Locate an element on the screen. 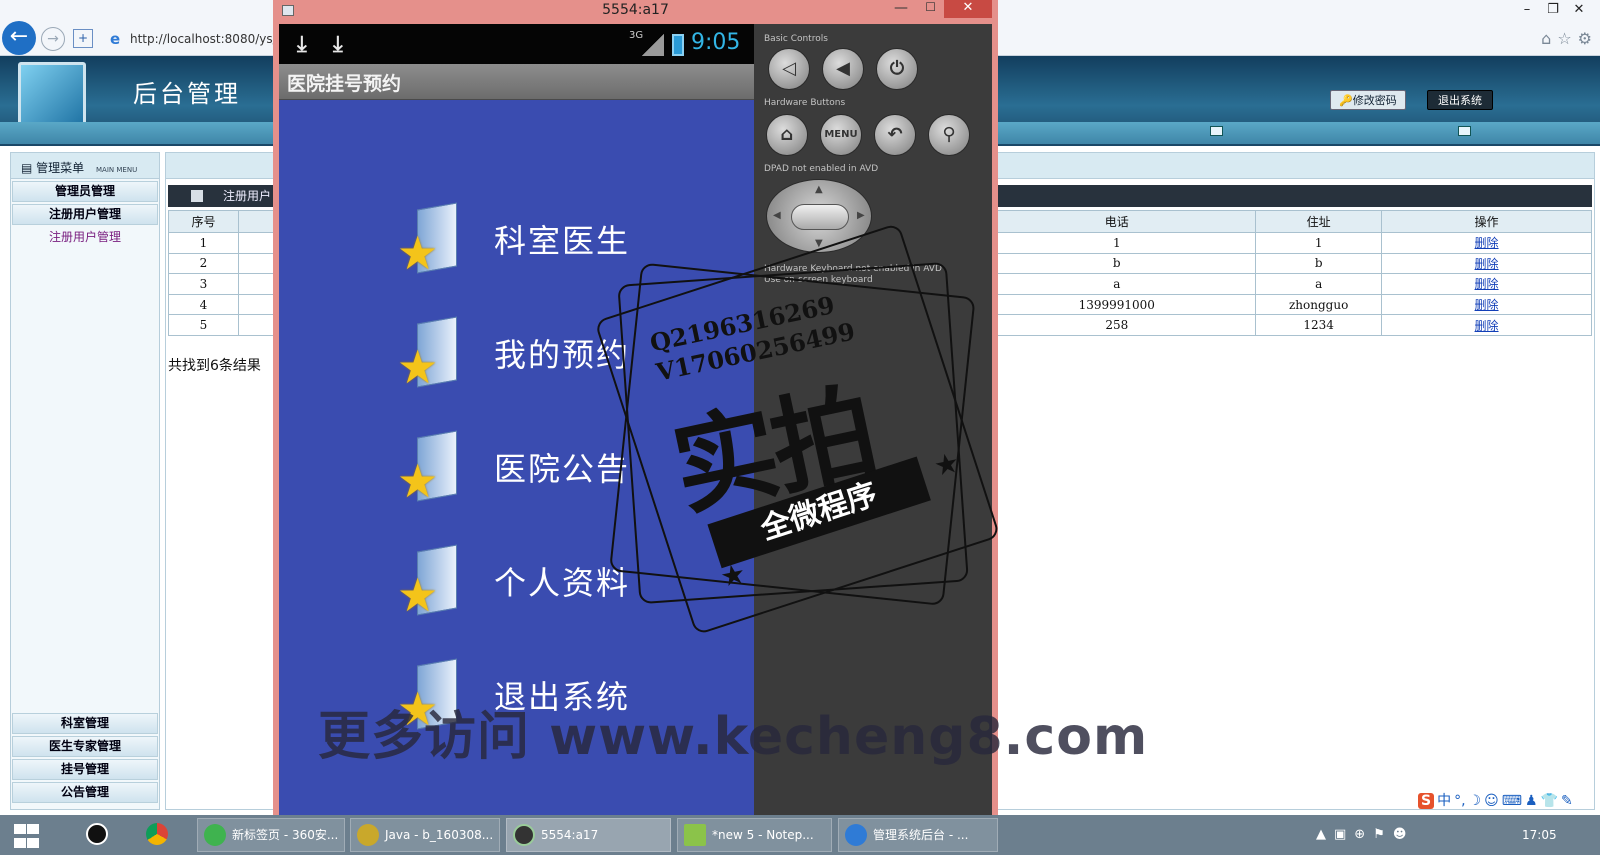 This screenshot has height=855, width=1600. monitor-small-icon is located at coordinates (1464, 131).